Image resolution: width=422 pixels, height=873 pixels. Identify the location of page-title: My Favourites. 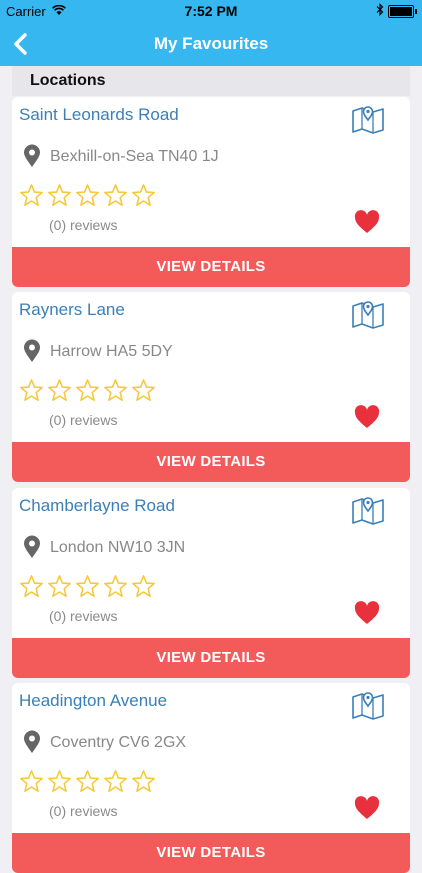
(211, 43).